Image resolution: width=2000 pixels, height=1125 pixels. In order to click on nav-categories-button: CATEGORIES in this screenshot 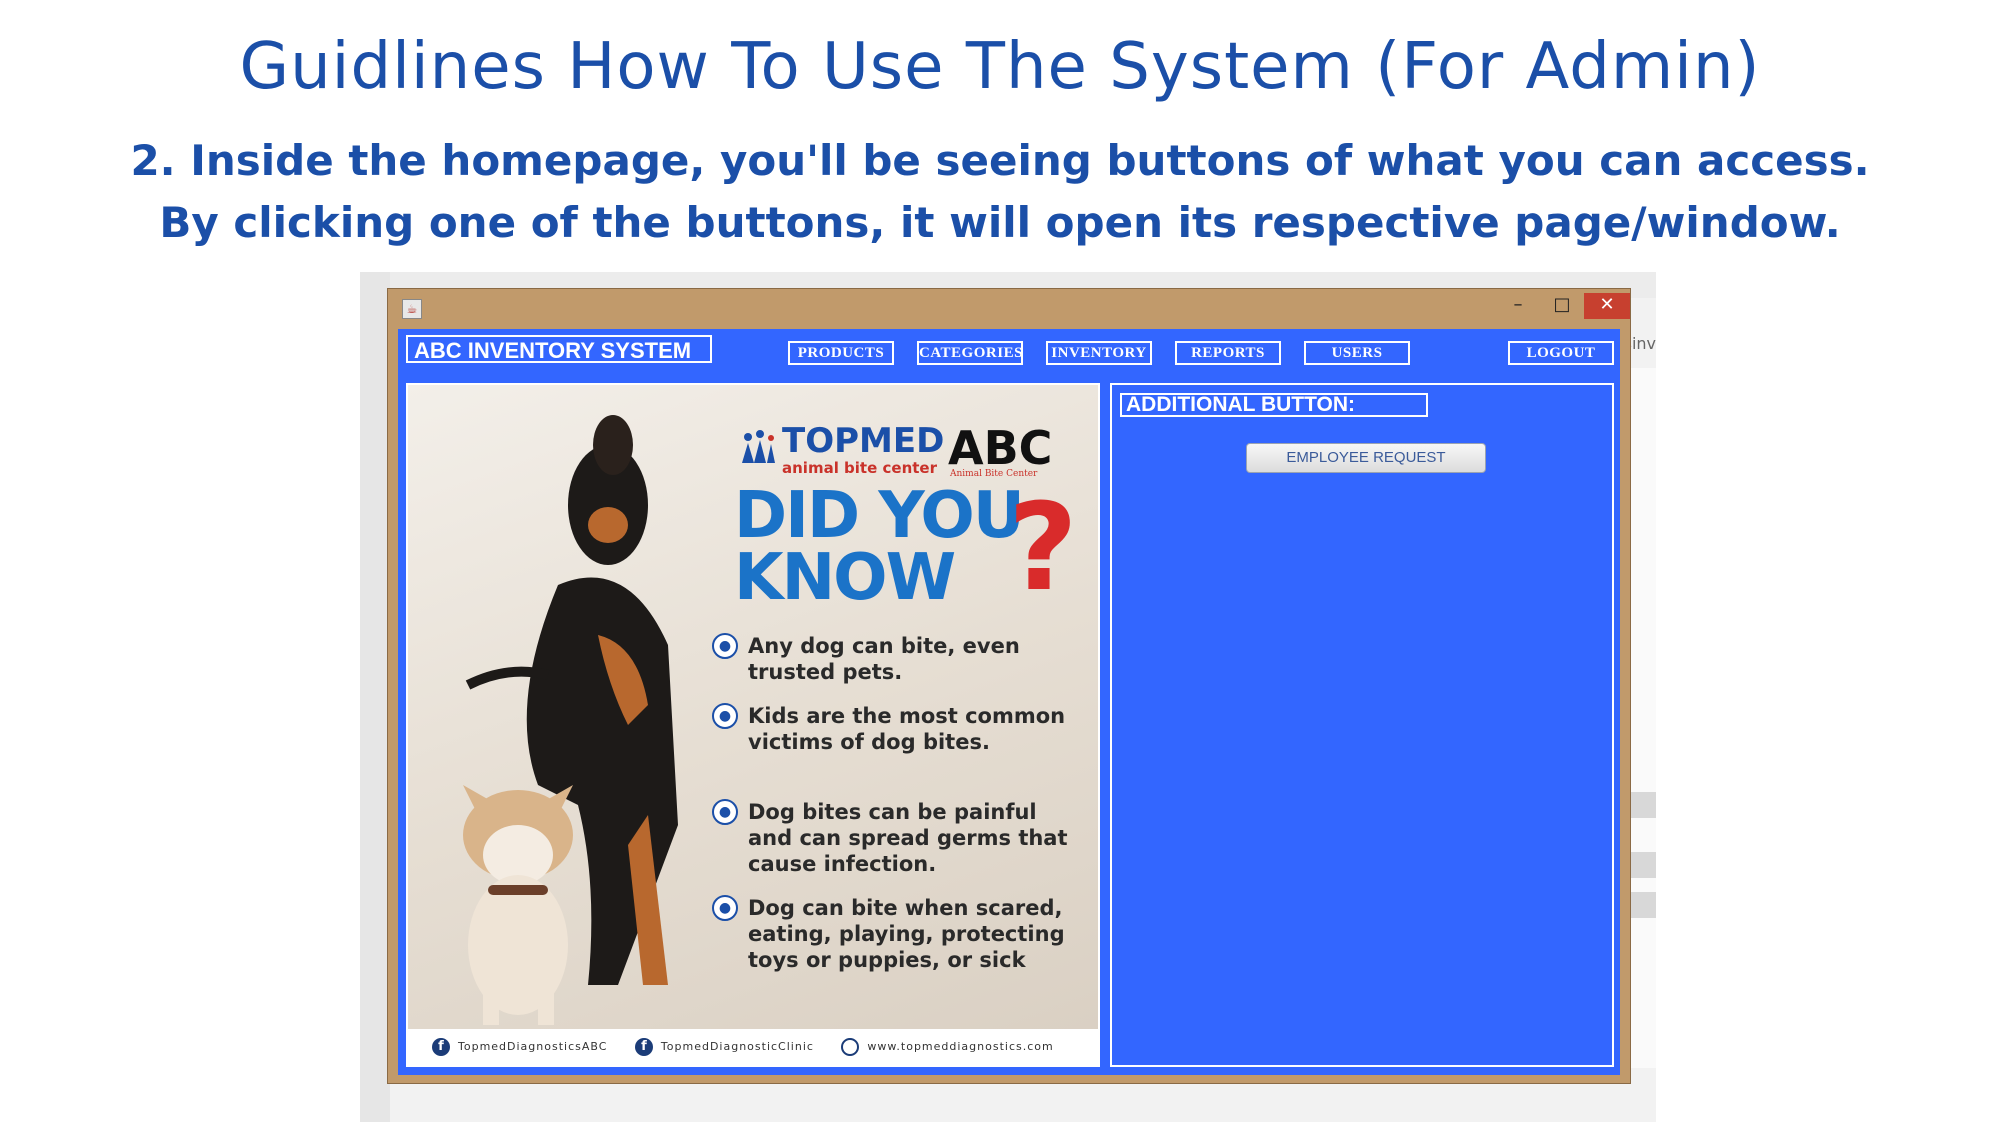, I will do `click(970, 353)`.